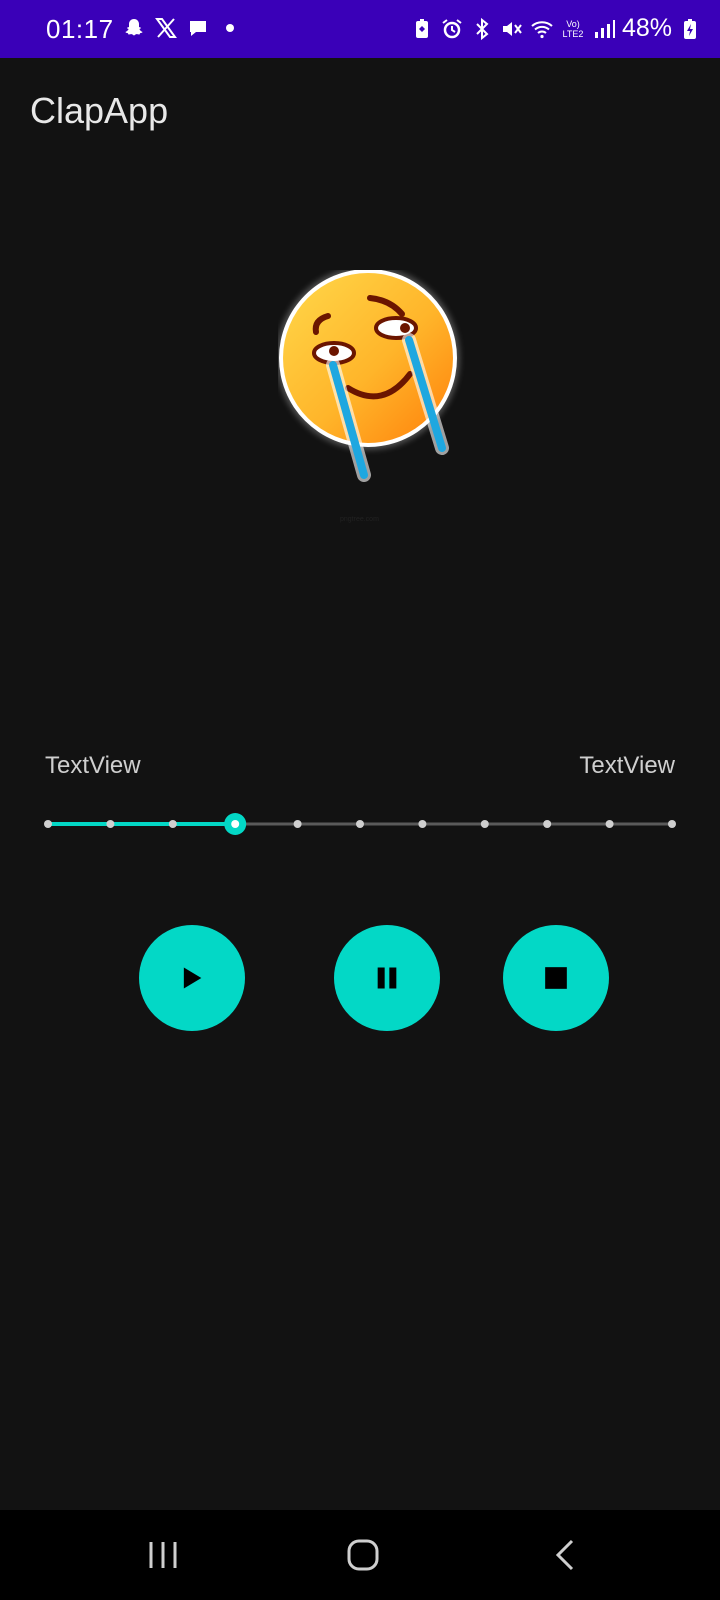  What do you see at coordinates (604, 28) in the screenshot?
I see `signal-icon` at bounding box center [604, 28].